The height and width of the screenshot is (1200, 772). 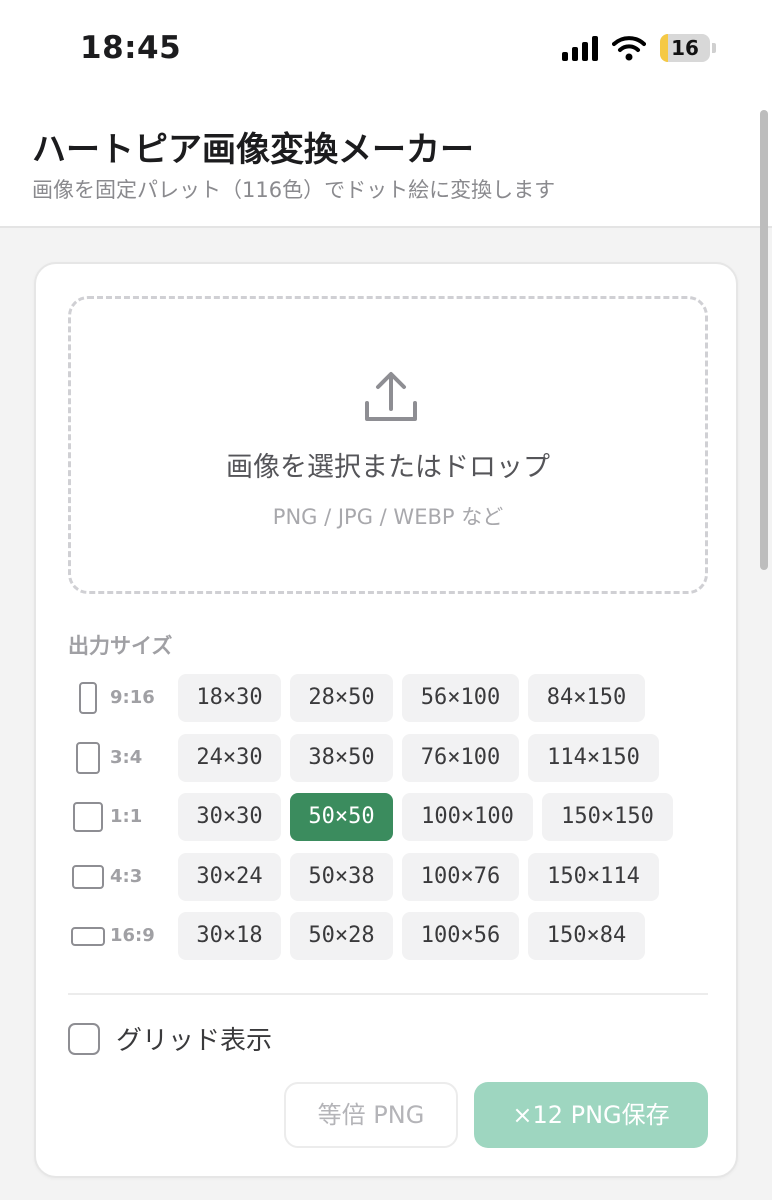 What do you see at coordinates (131, 48) in the screenshot?
I see `status-time: 18:45` at bounding box center [131, 48].